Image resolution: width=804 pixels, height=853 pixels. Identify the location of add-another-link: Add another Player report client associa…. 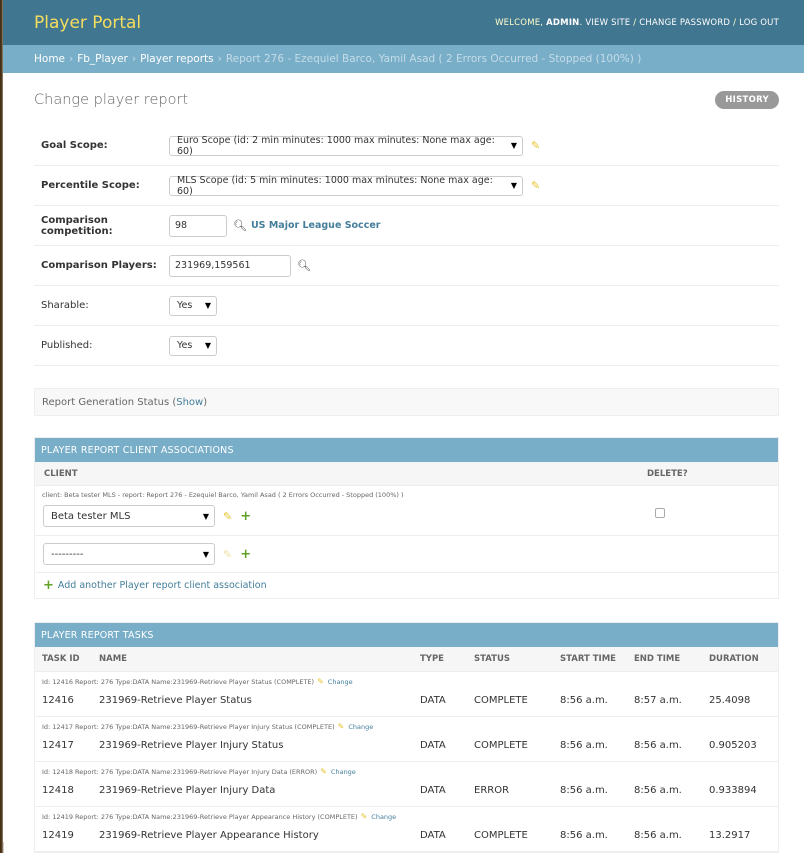
(162, 585).